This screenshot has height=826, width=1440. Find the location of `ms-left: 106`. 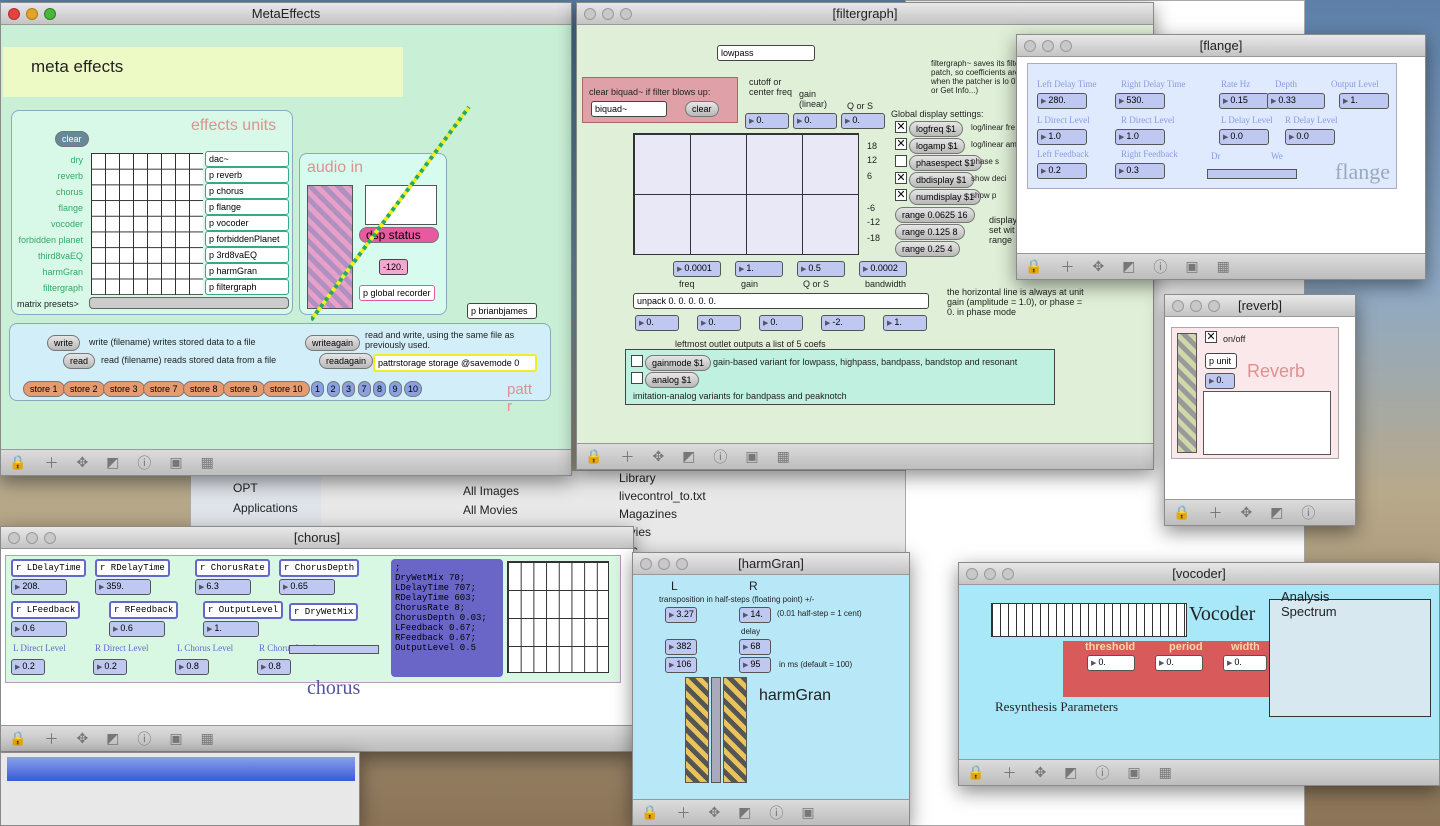

ms-left: 106 is located at coordinates (681, 665).